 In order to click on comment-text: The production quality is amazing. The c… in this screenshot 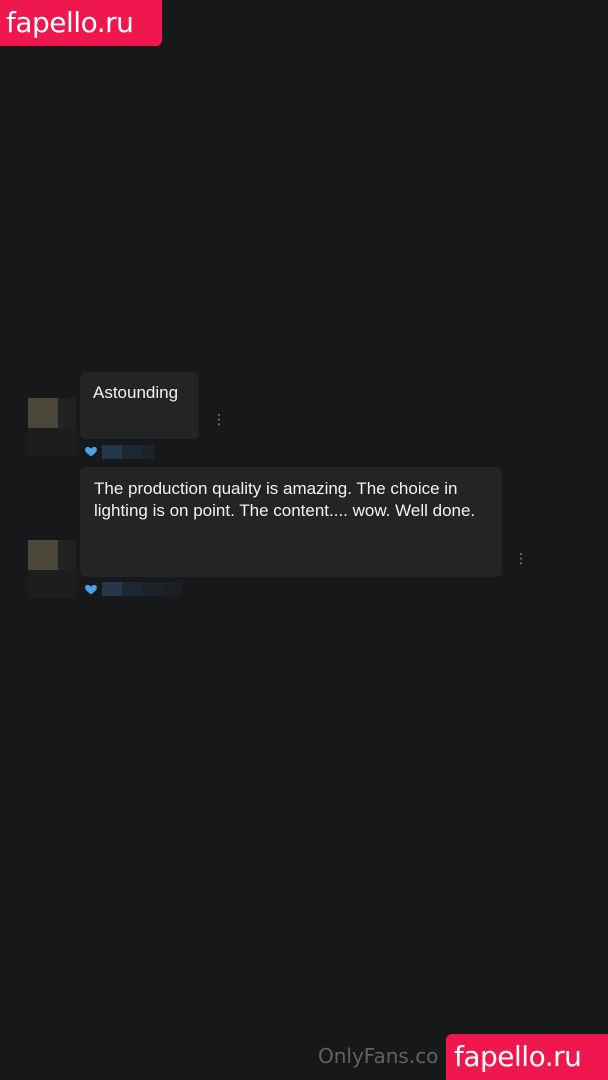, I will do `click(285, 499)`.